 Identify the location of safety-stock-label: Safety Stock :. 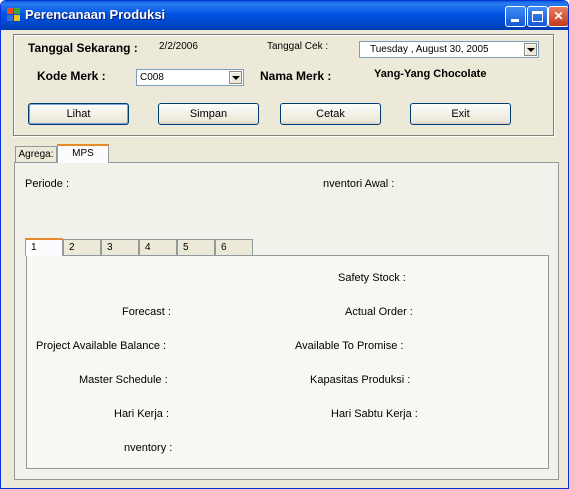
(372, 278).